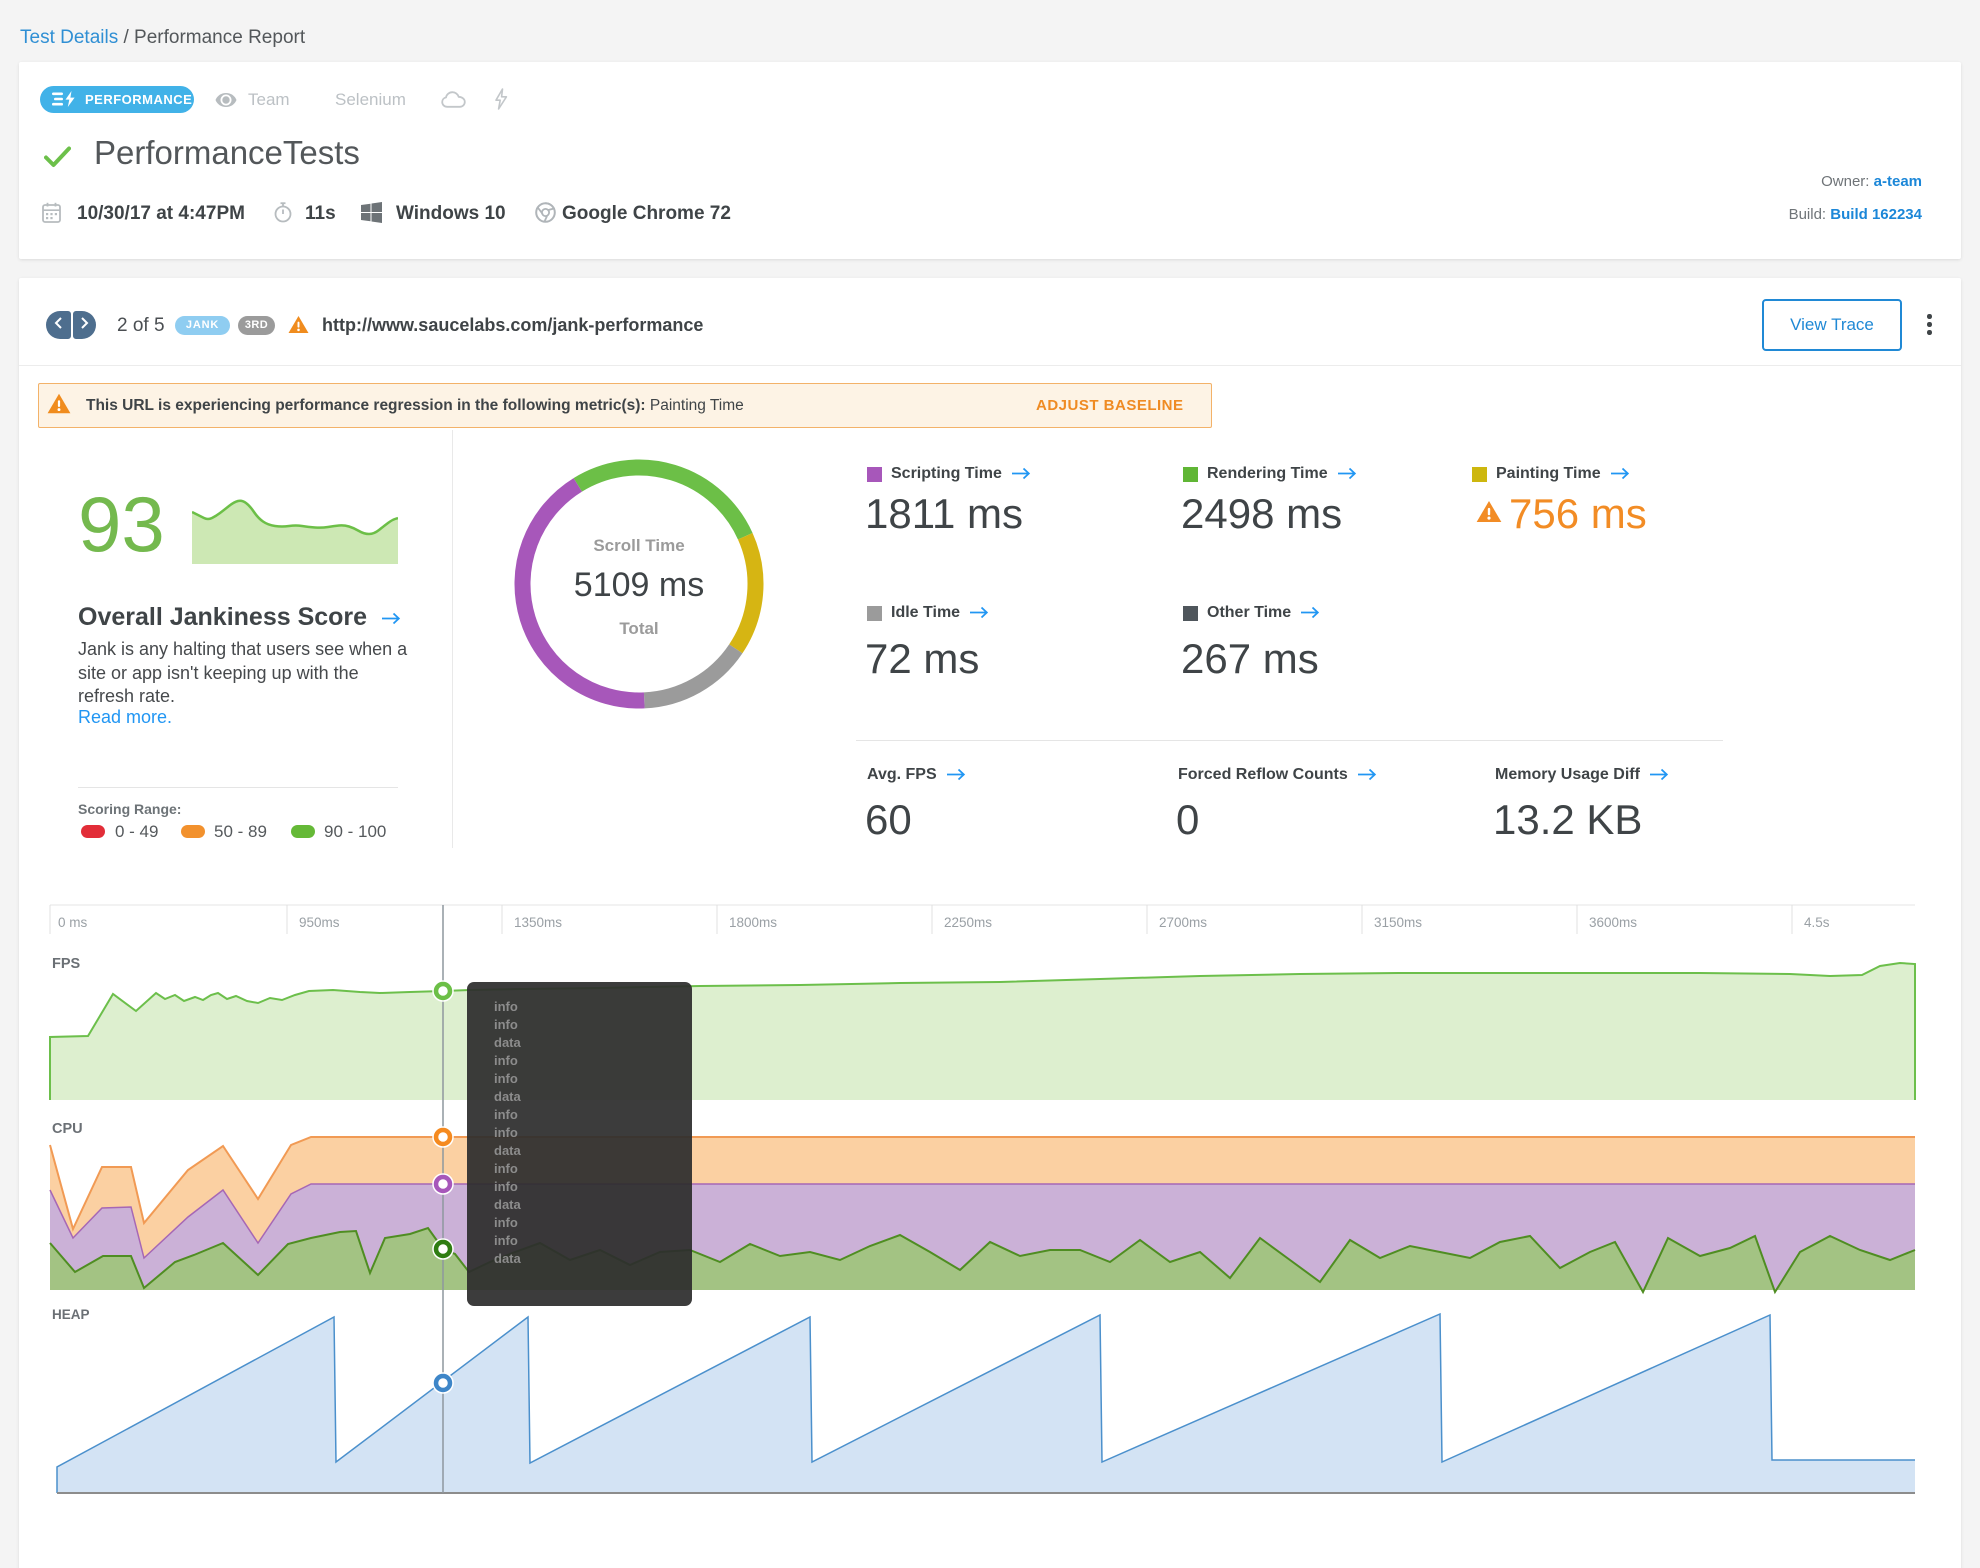  I want to click on svg-text: FPS, so click(66, 964).